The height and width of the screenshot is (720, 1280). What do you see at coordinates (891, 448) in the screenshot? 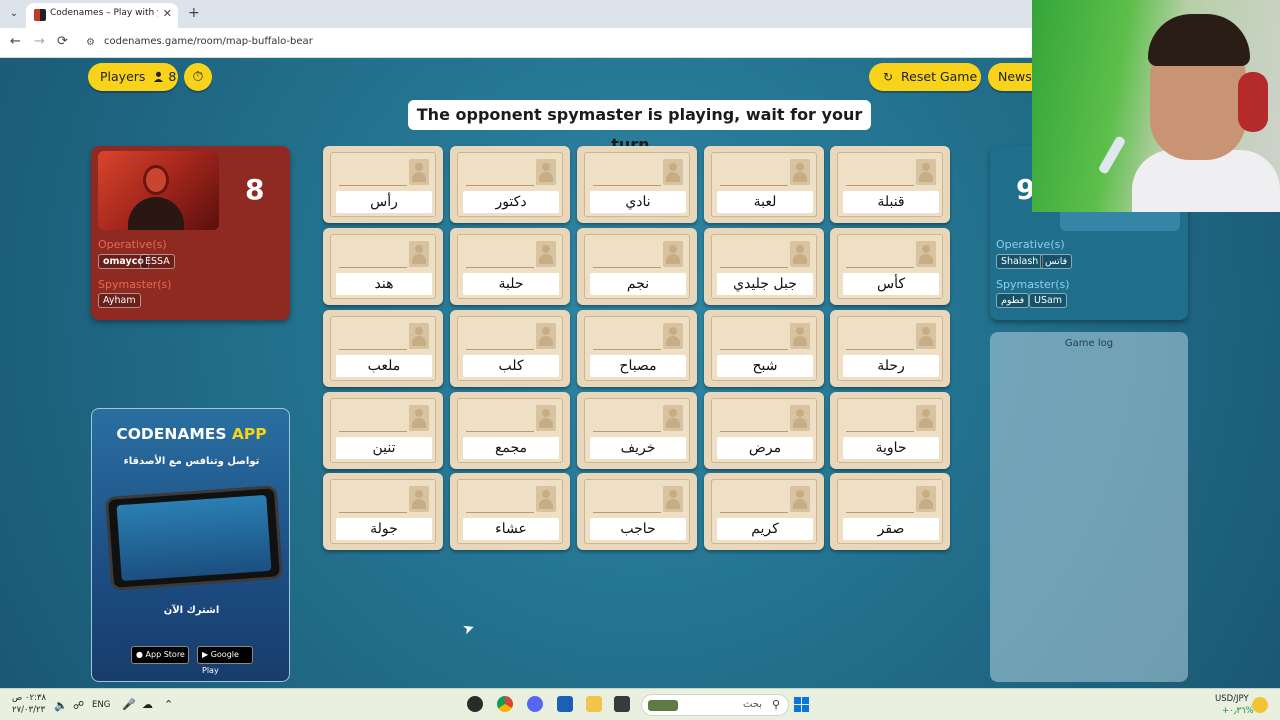
I see `card-word: حاوية` at bounding box center [891, 448].